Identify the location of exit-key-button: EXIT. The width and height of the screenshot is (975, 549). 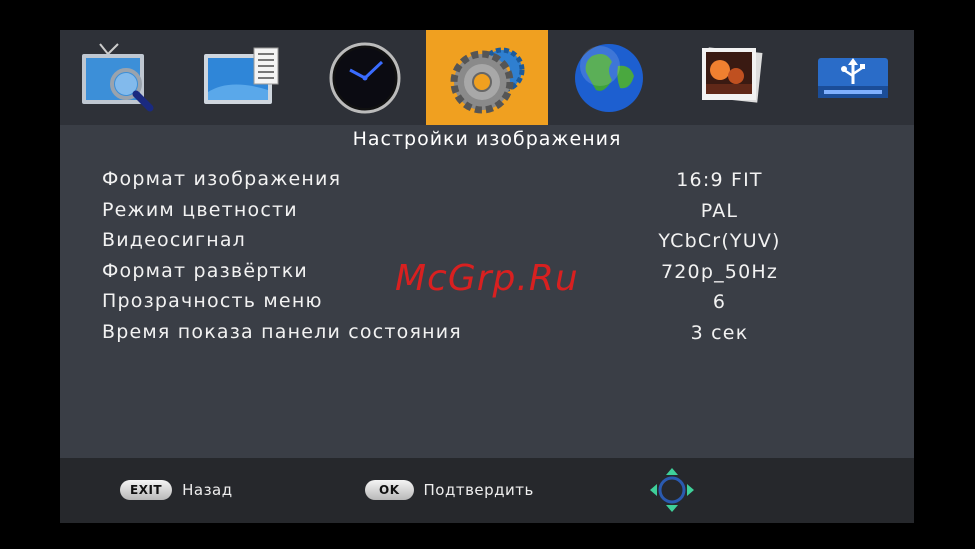
(146, 490).